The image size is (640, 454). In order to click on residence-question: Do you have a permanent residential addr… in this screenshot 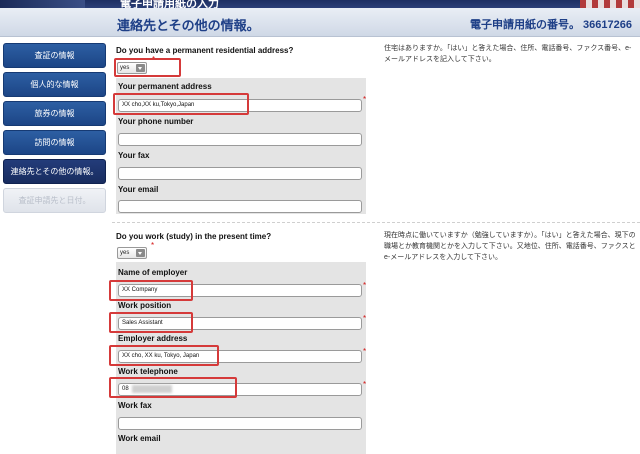, I will do `click(205, 50)`.